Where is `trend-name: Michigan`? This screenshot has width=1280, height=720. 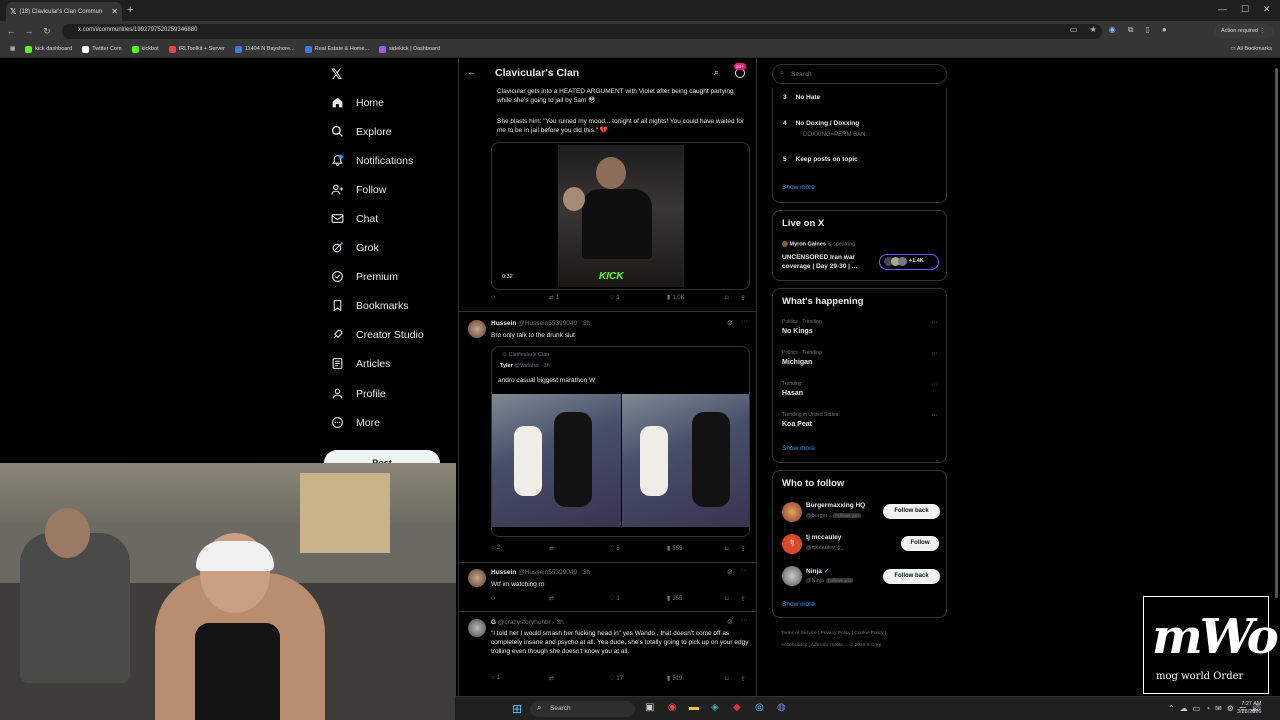 trend-name: Michigan is located at coordinates (797, 362).